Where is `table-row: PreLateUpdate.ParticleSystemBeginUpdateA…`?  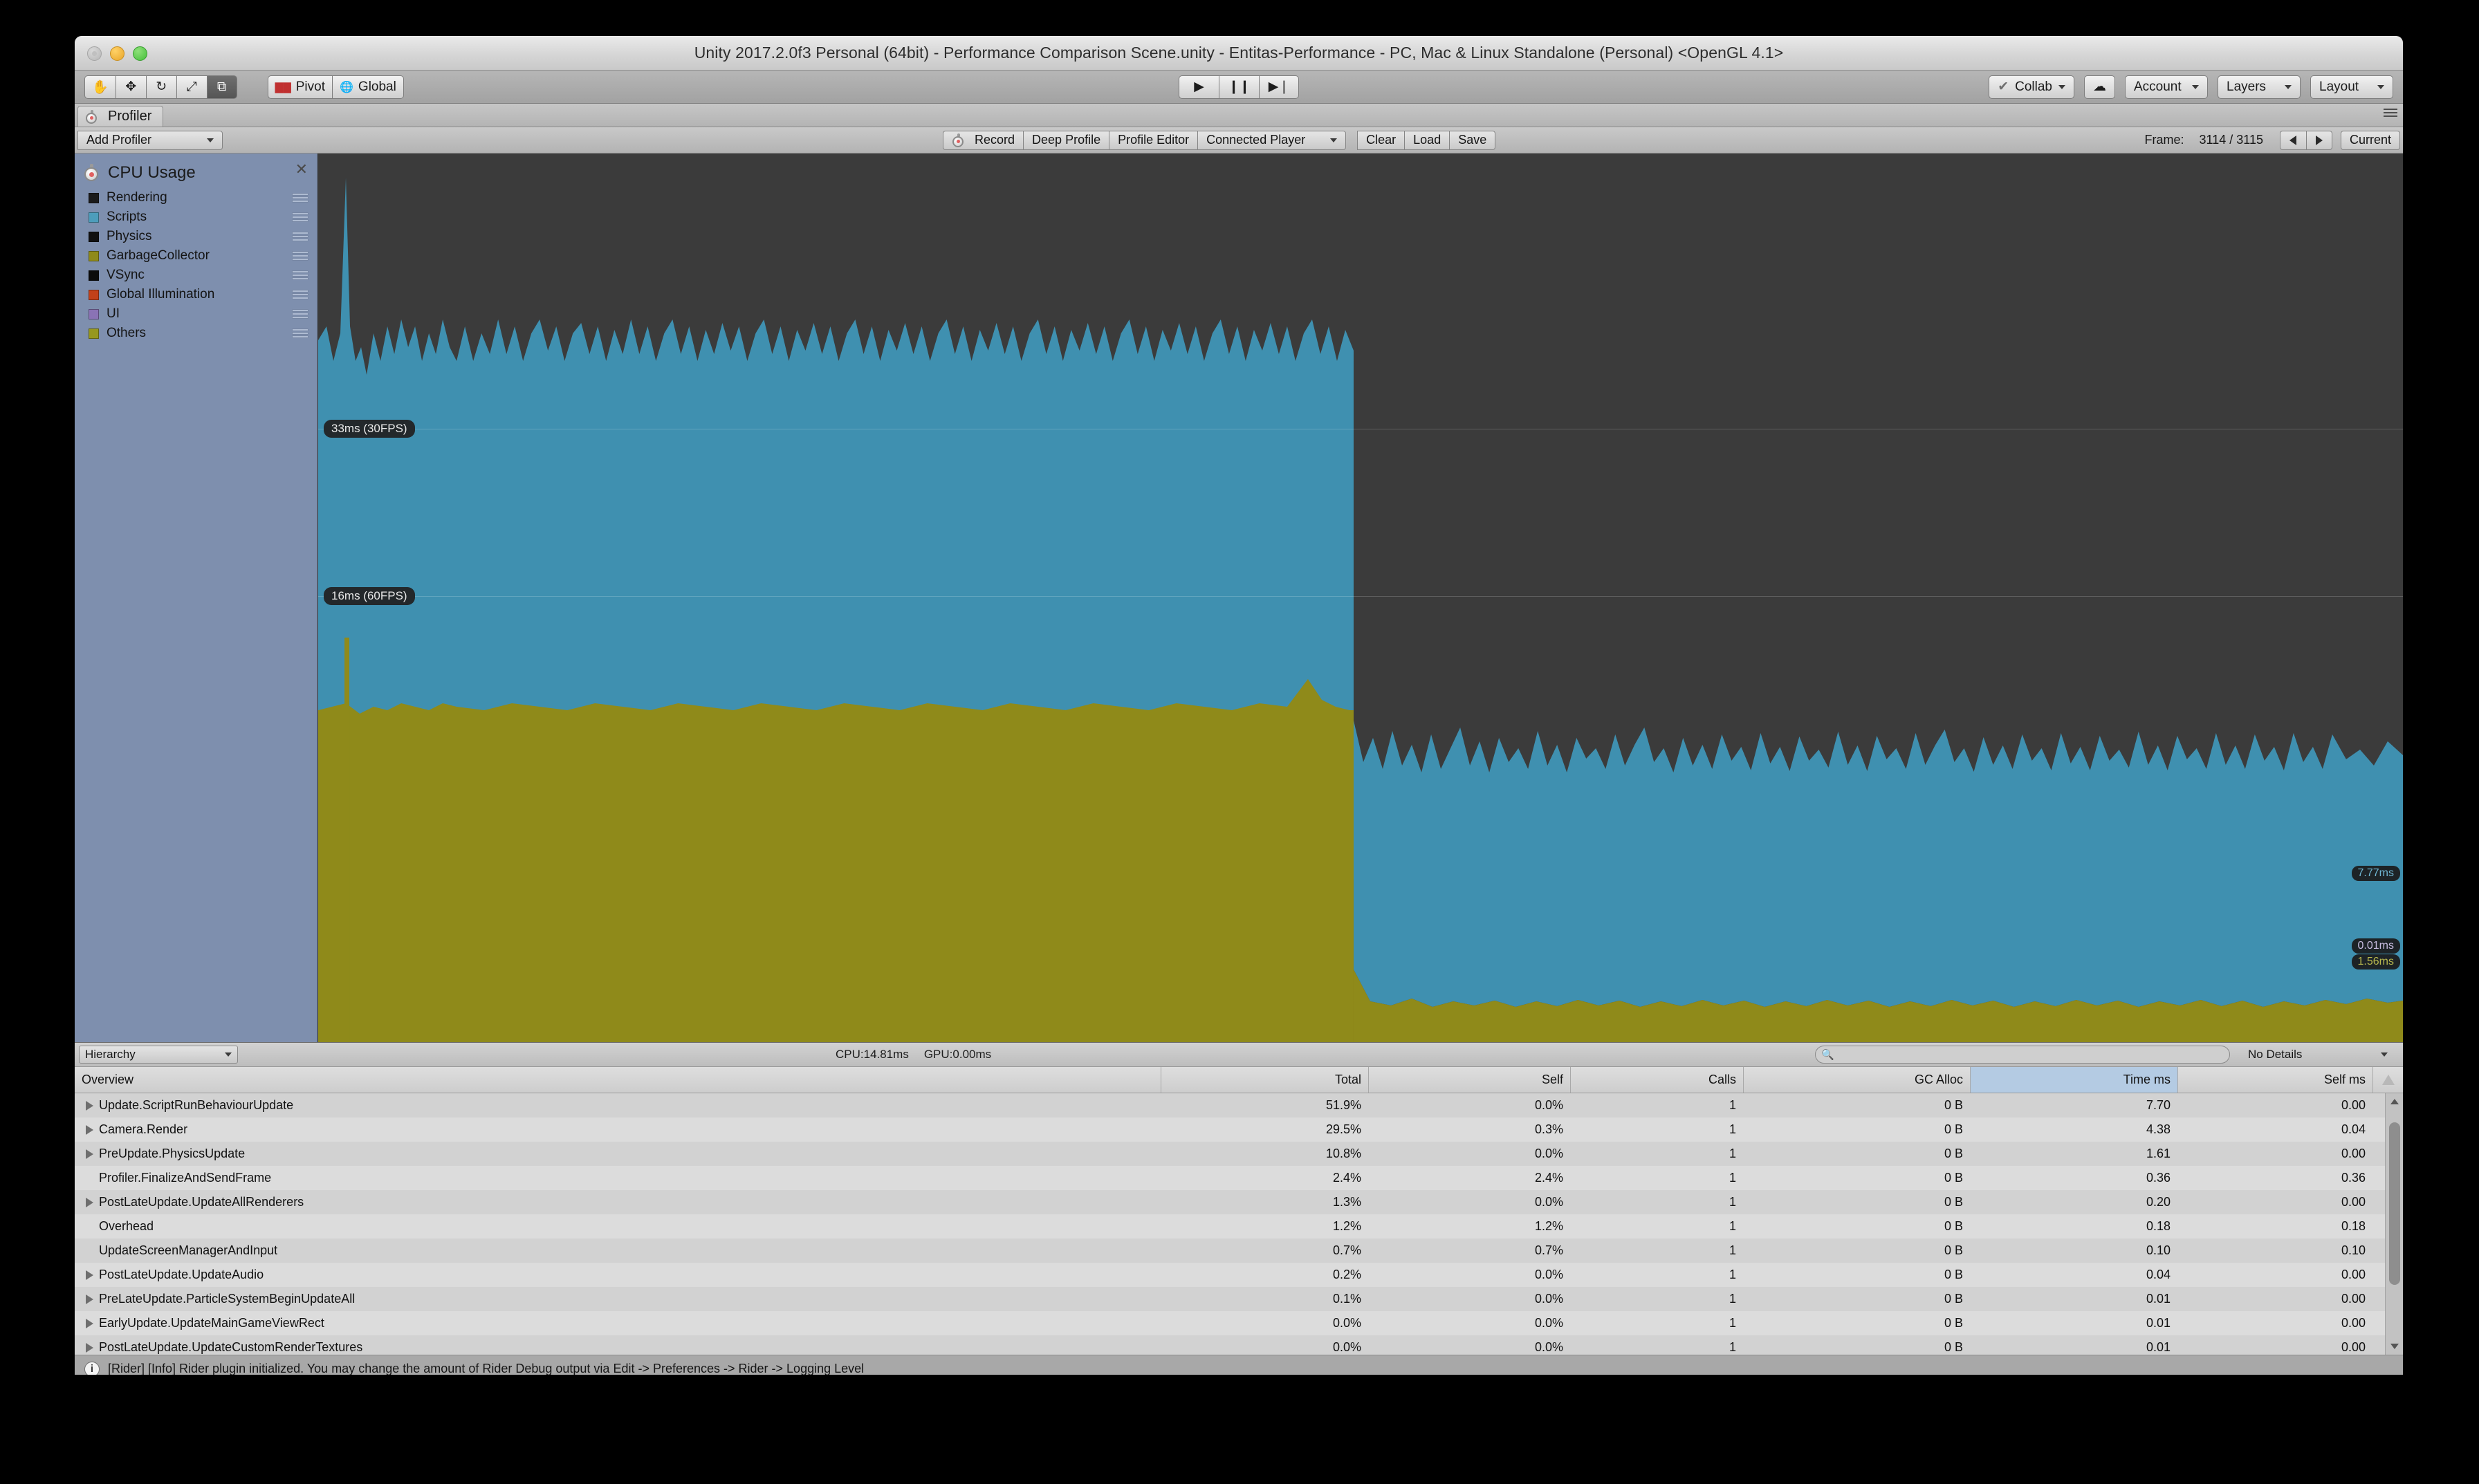
table-row: PreLateUpdate.ParticleSystemBeginUpdateA… is located at coordinates (1239, 1299).